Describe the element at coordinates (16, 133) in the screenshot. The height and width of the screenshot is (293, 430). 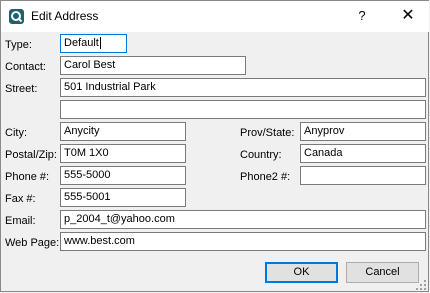
I see `city-label: City:` at that location.